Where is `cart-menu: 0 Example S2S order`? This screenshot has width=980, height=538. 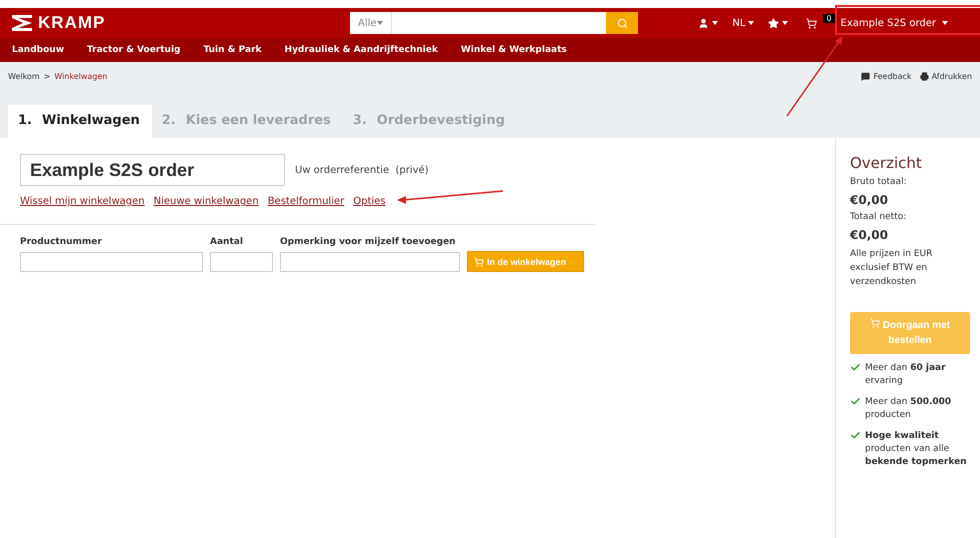 cart-menu: 0 Example S2S order is located at coordinates (885, 23).